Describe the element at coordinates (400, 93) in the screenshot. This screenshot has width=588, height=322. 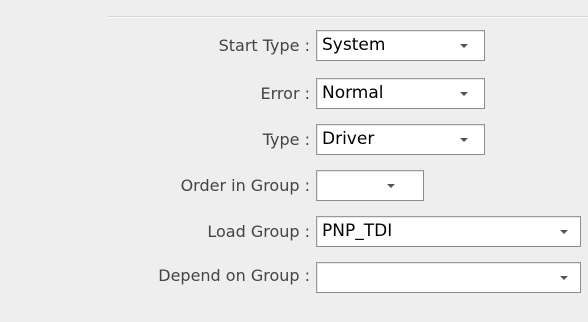
I see `error-select: Normal` at that location.